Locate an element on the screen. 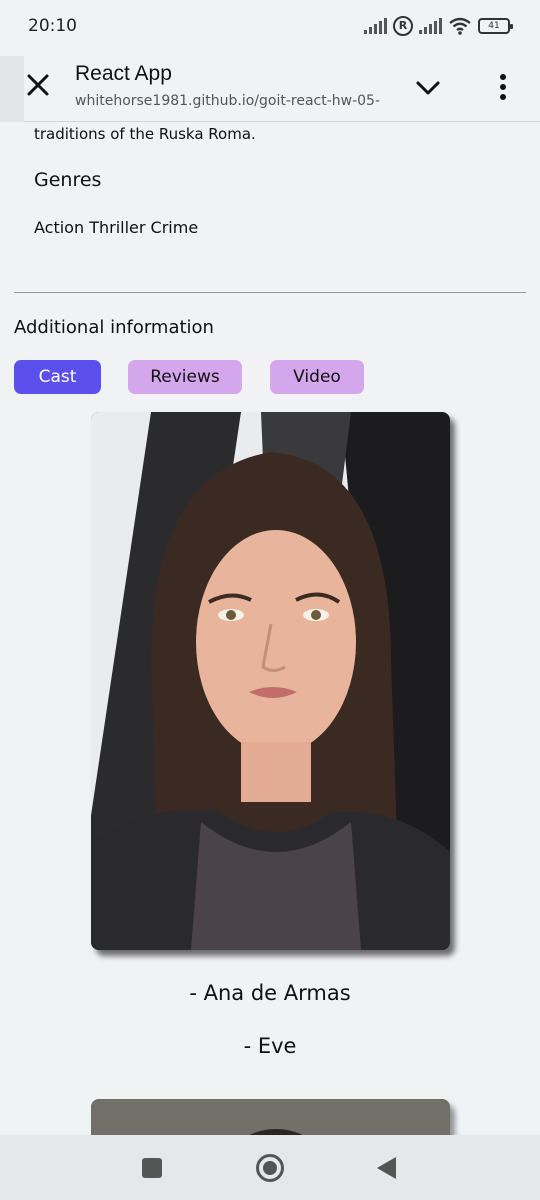 The height and width of the screenshot is (1200, 540). actor-name: - Ana de Armas is located at coordinates (270, 993).